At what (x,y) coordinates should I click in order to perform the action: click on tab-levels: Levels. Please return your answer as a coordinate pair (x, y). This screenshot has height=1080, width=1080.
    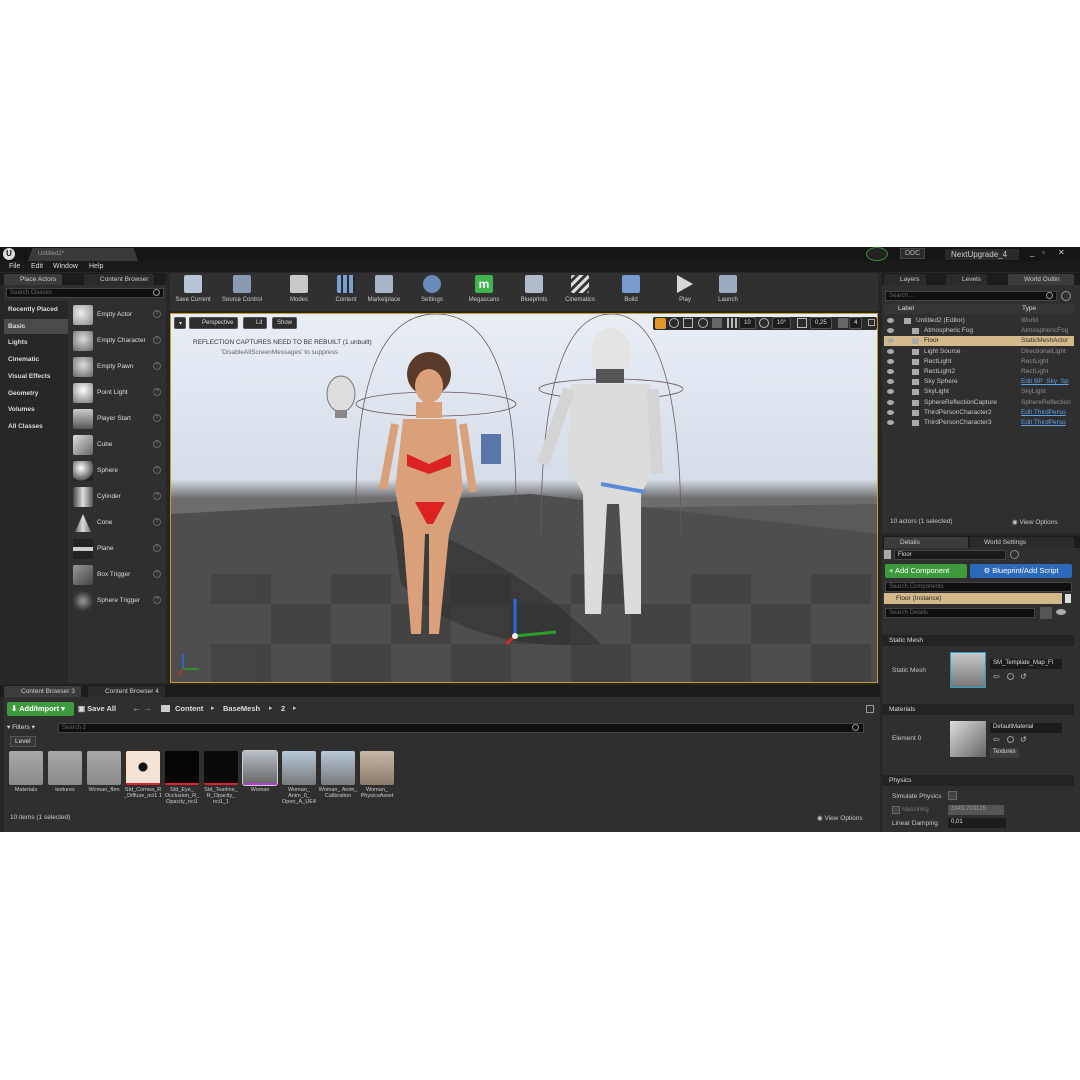
    Looking at the image, I should click on (966, 279).